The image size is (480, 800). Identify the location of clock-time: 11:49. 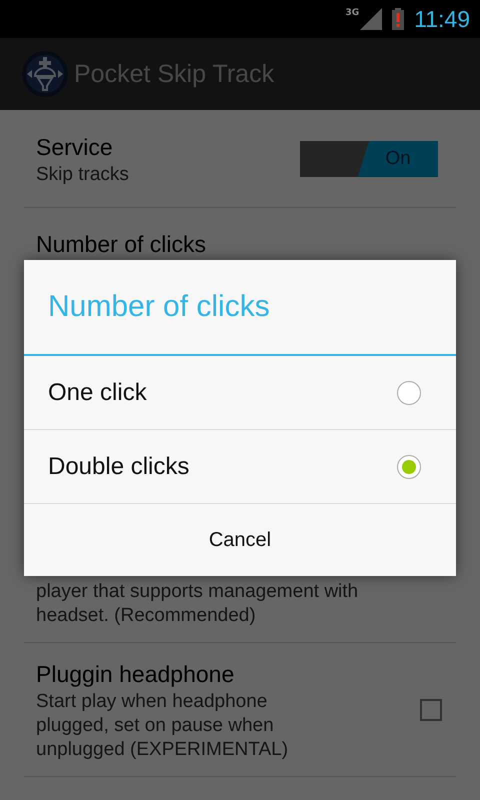
(442, 19).